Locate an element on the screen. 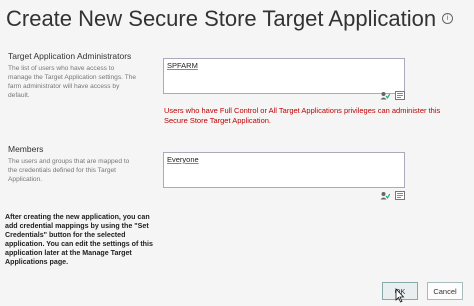 This screenshot has width=474, height=306. cancel-button: Cancel is located at coordinates (445, 291).